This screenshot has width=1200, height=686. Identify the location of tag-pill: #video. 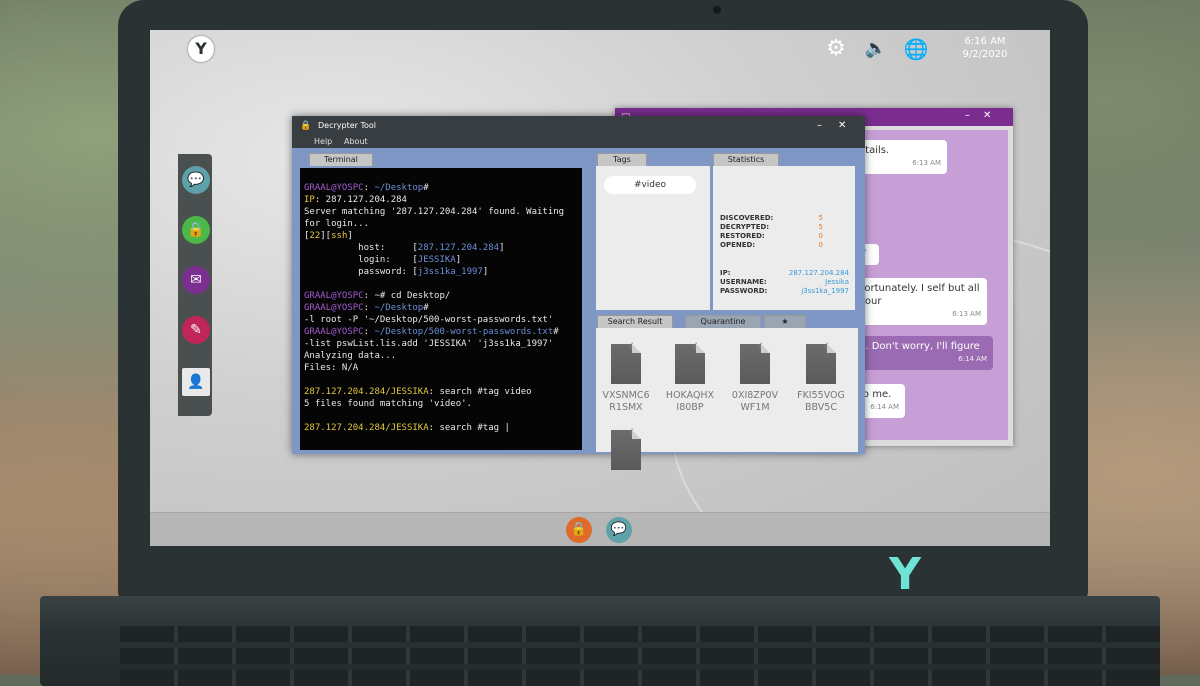
(650, 185).